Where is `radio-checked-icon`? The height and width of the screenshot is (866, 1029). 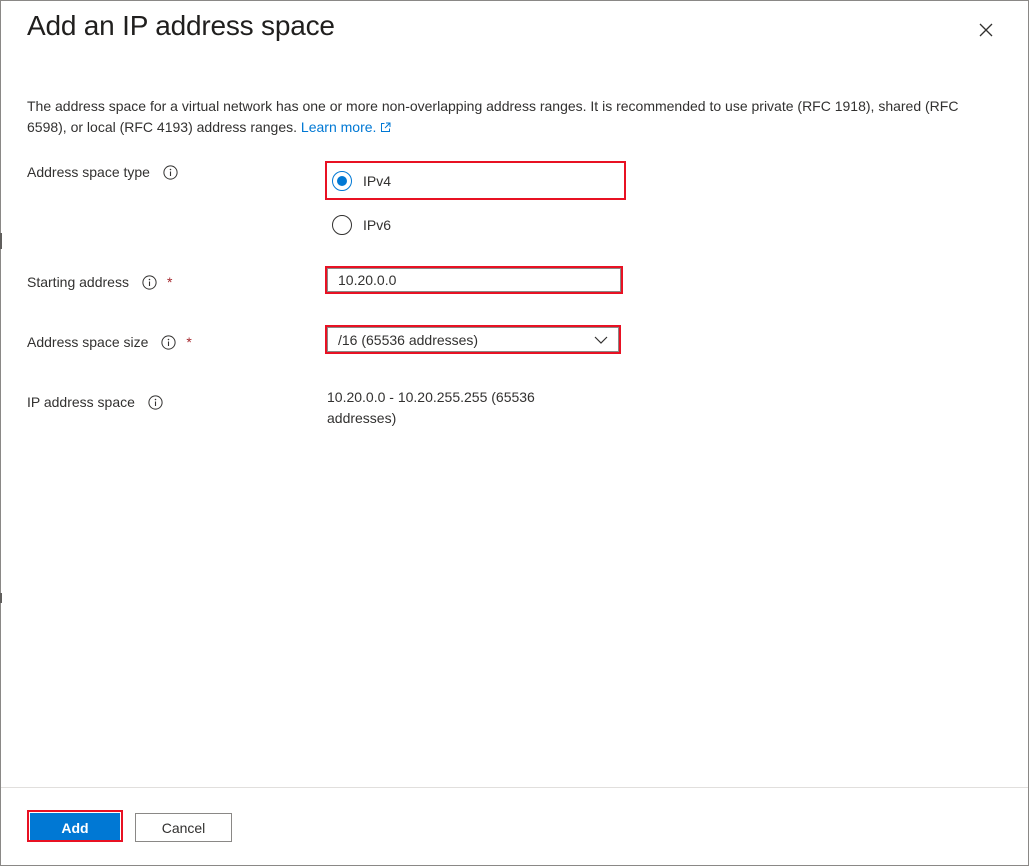
radio-checked-icon is located at coordinates (342, 181).